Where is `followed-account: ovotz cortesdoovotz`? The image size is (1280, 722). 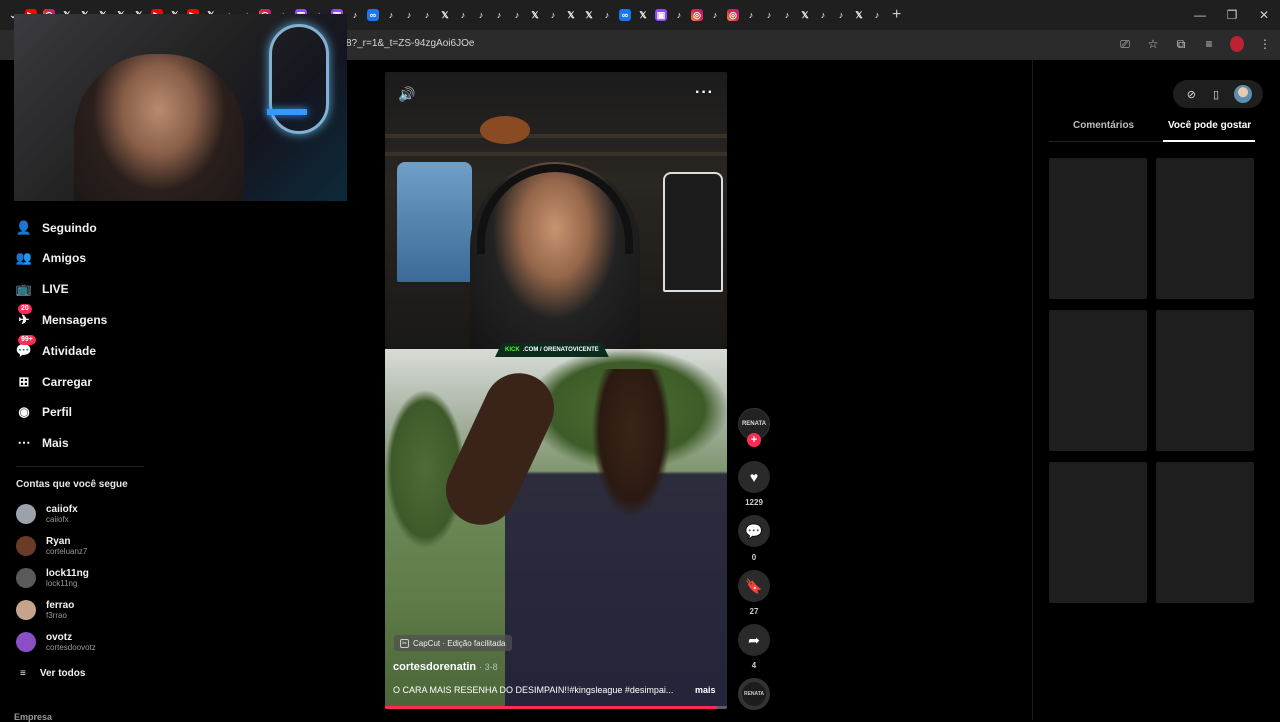 followed-account: ovotz cortesdoovotz is located at coordinates (56, 642).